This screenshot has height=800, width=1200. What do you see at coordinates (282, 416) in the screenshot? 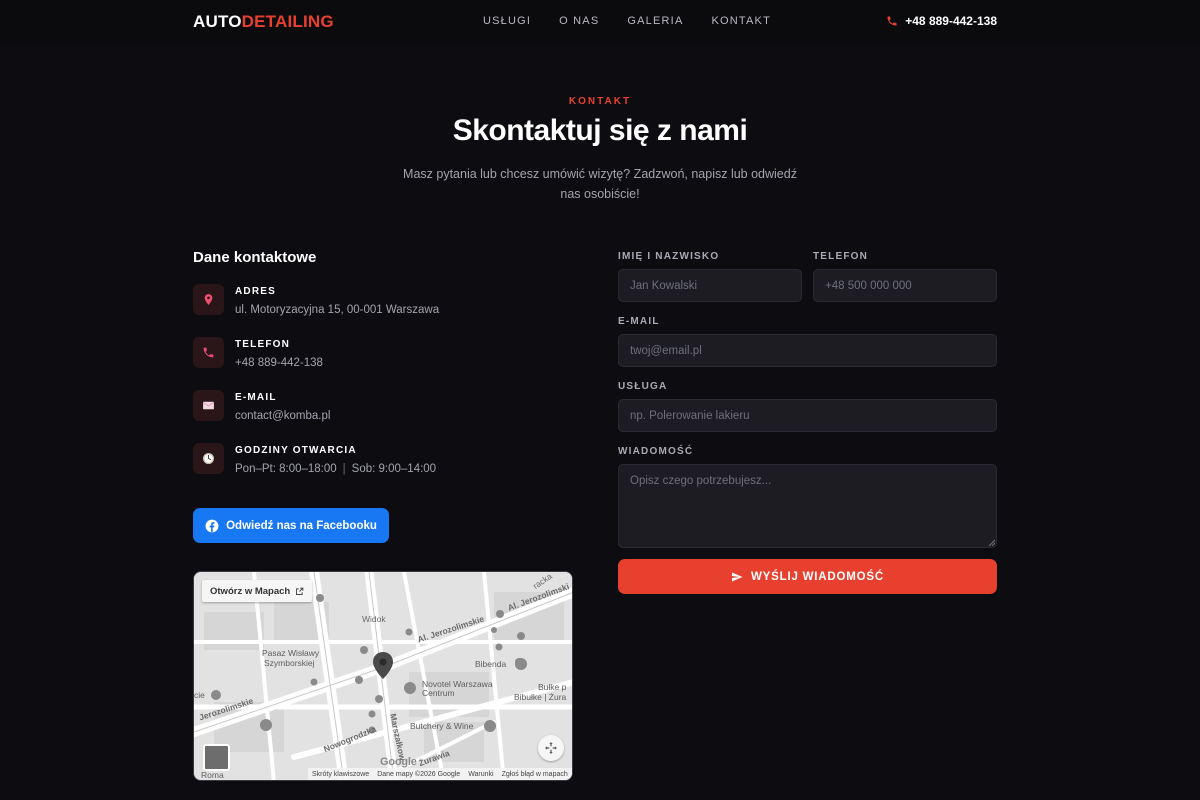
I see `email-value: contact@komba.pl` at bounding box center [282, 416].